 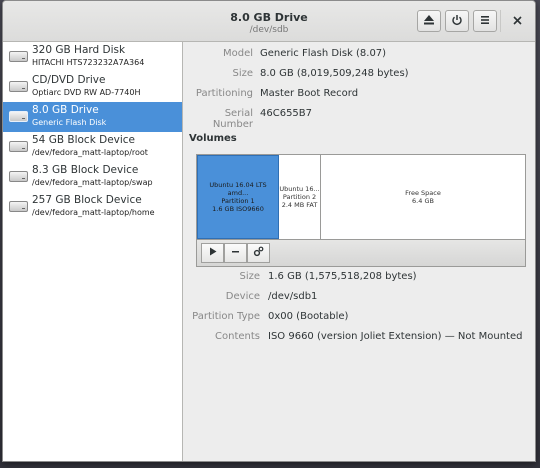 What do you see at coordinates (85, 170) in the screenshot?
I see `drive-name: 8.3 GB Block Device` at bounding box center [85, 170].